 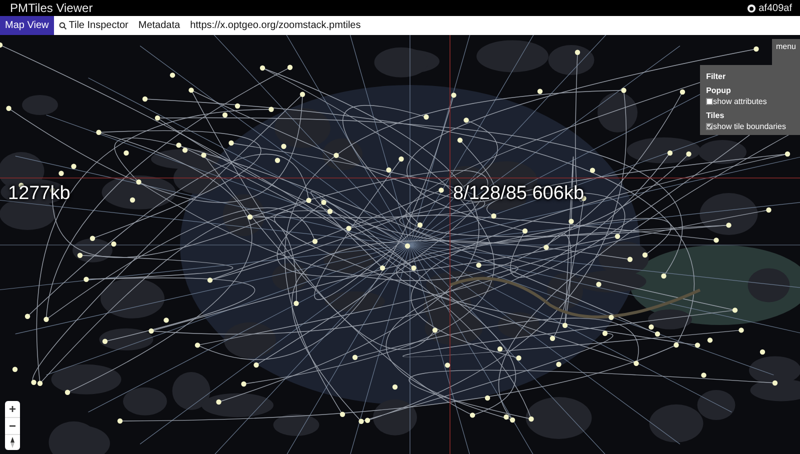 What do you see at coordinates (275, 25) in the screenshot?
I see `url-text: https://x.optgeo.org/zoomstack.pmtiles` at bounding box center [275, 25].